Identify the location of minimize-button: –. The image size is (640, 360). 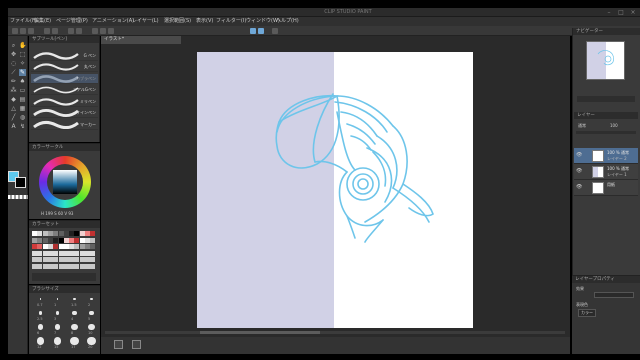
(609, 12).